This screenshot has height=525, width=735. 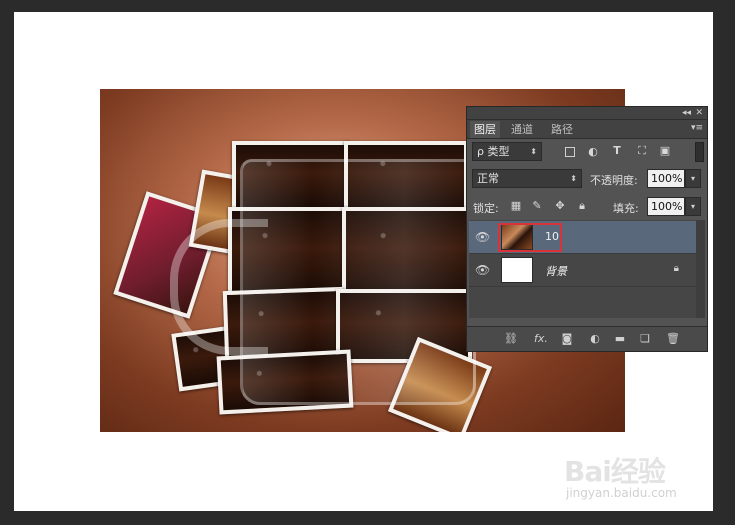 I want to click on panel-menu-icon: ▾≡, so click(x=697, y=128).